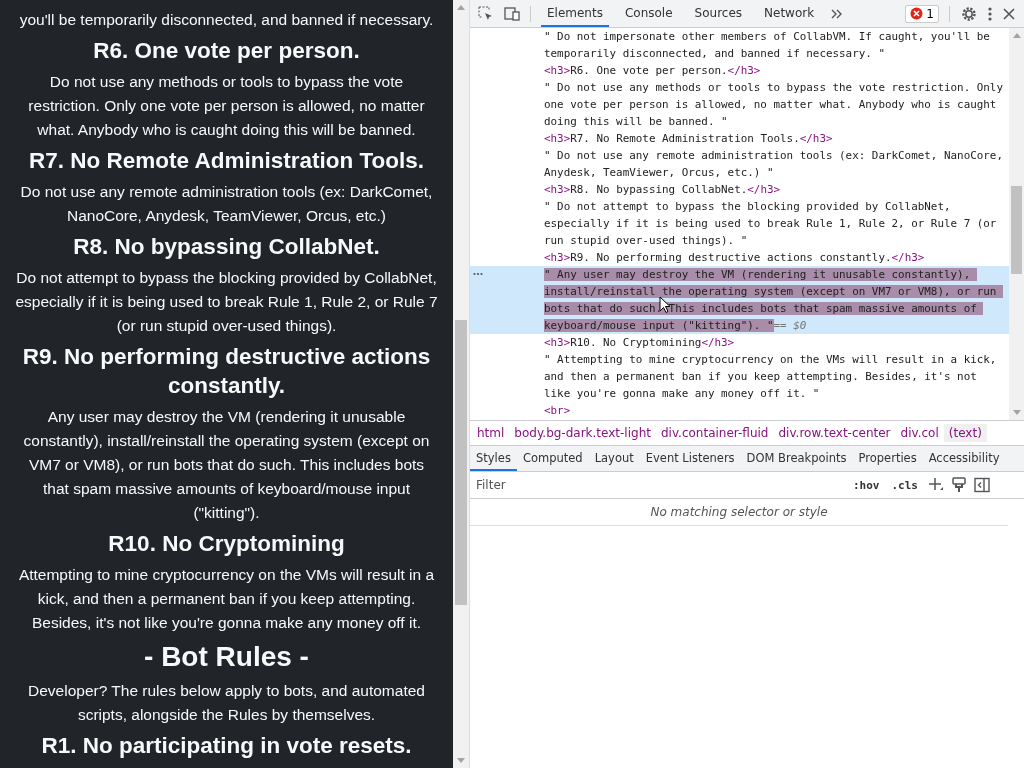 Image resolution: width=1024 pixels, height=768 pixels. Describe the element at coordinates (775, 223) in the screenshot. I see `code-line: " Do not attempt to bypass the blocking provided by CollabNet, especially if it is being used to break Rule 1, Rule 2, or Rule 7 (or run stupid over-used things). "` at that location.